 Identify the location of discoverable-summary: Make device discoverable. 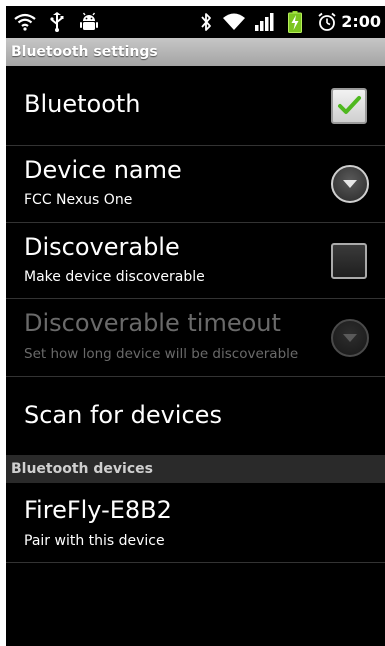
(114, 277).